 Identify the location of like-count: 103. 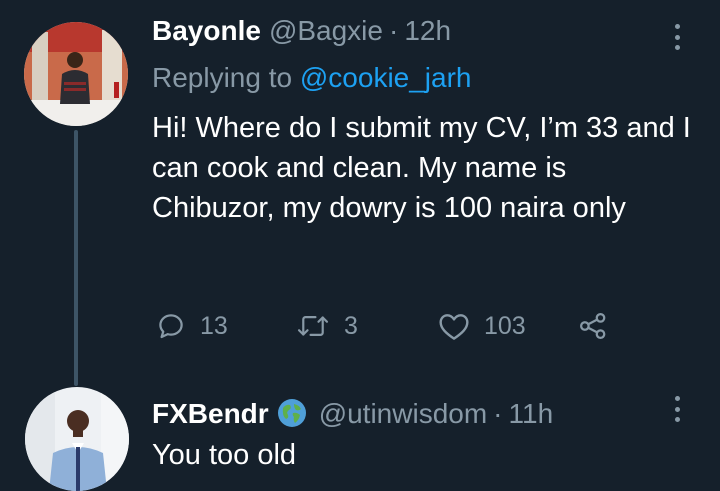
(505, 325).